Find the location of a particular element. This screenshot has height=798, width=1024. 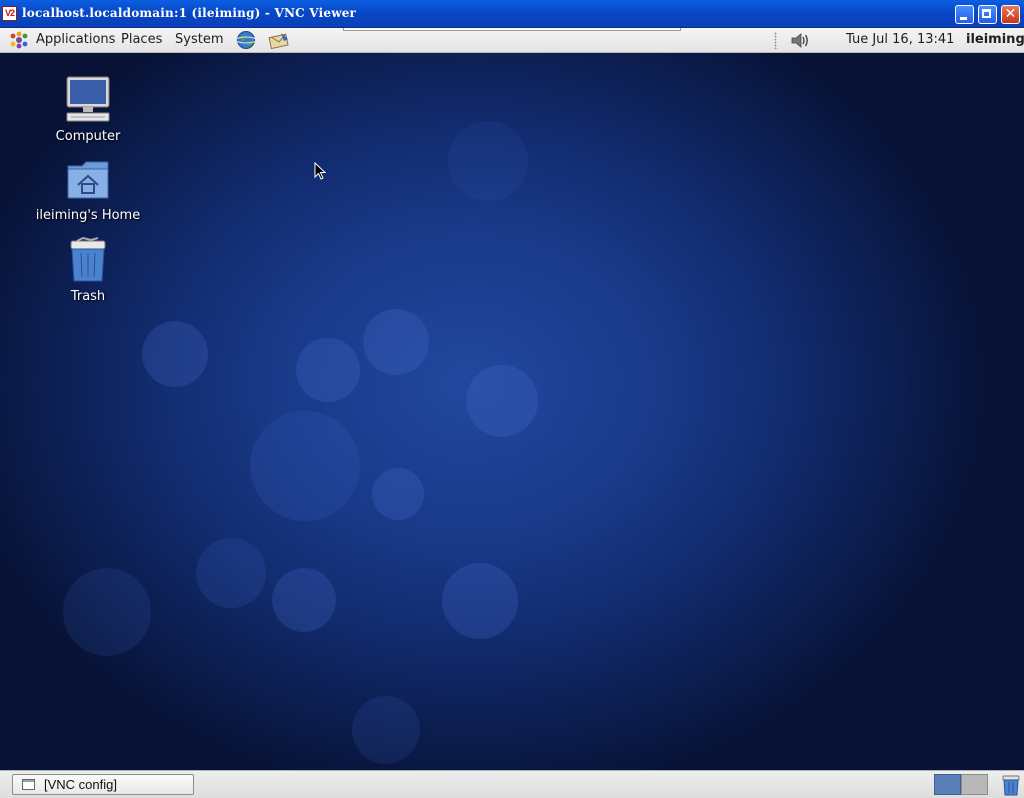

desktop-icon-home: ileiming's Home is located at coordinates (88, 190).